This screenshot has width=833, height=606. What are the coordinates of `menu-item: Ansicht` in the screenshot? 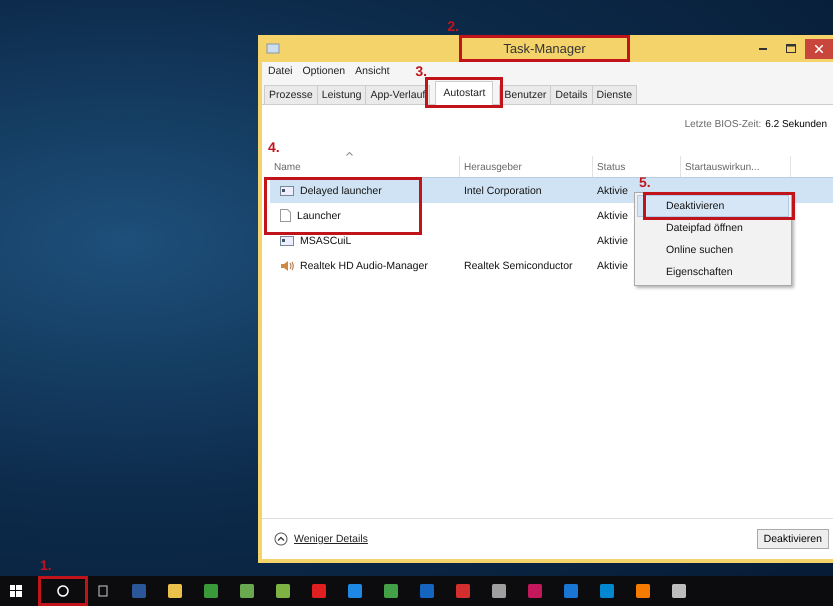 It's located at (372, 71).